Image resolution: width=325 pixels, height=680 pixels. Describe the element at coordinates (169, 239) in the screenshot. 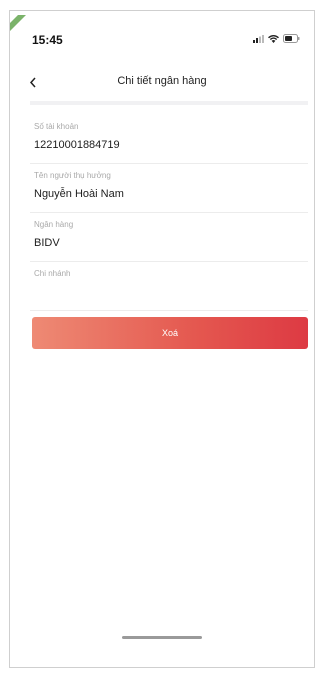

I see `bank-name-field: Ngân hàng BIDV` at that location.